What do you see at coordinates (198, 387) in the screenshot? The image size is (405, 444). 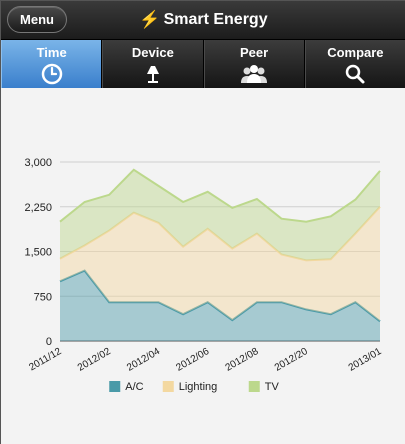 I see `legend-label: Lighting` at bounding box center [198, 387].